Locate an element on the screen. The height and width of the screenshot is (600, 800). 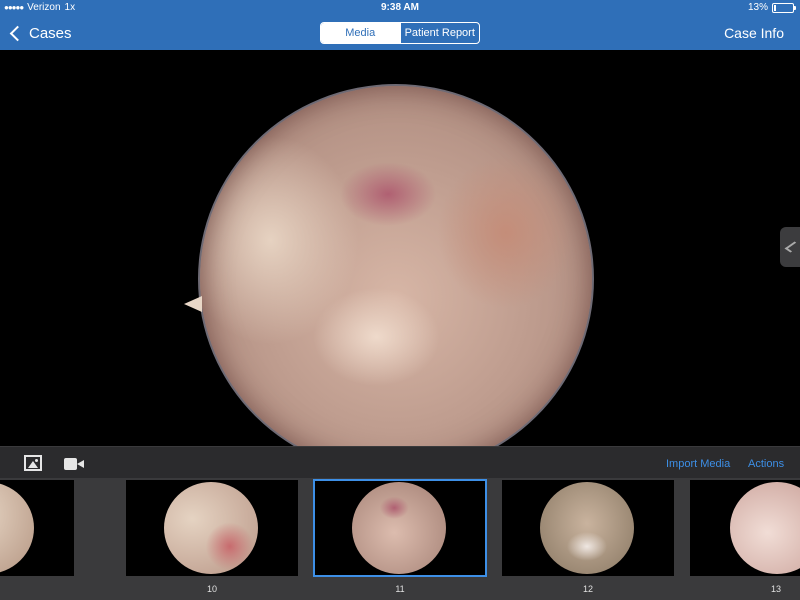
status-right: 13% is located at coordinates (771, 7).